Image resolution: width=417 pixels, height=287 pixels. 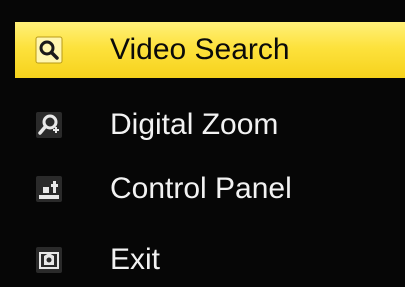 I want to click on menu-item-label: Video Search, so click(x=200, y=49).